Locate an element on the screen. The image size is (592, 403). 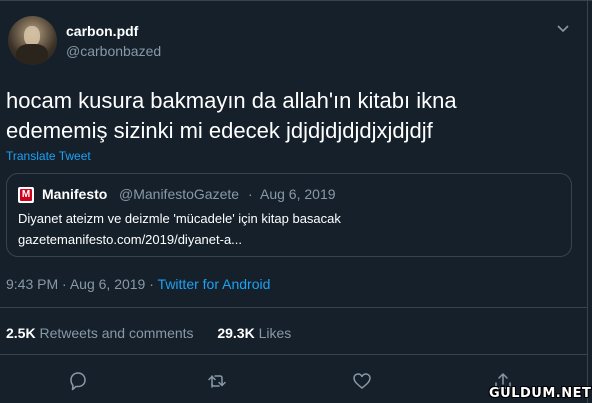
author-handle: @carbonbazed is located at coordinates (113, 51).